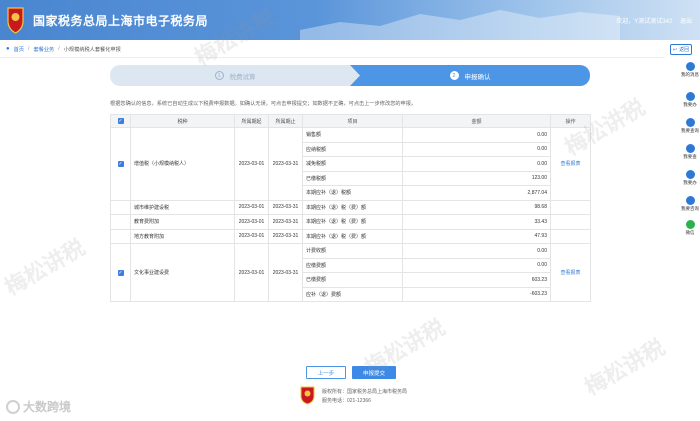 The width and height of the screenshot is (700, 421). Describe the element at coordinates (182, 121) in the screenshot. I see `header-tax: 税种` at that location.